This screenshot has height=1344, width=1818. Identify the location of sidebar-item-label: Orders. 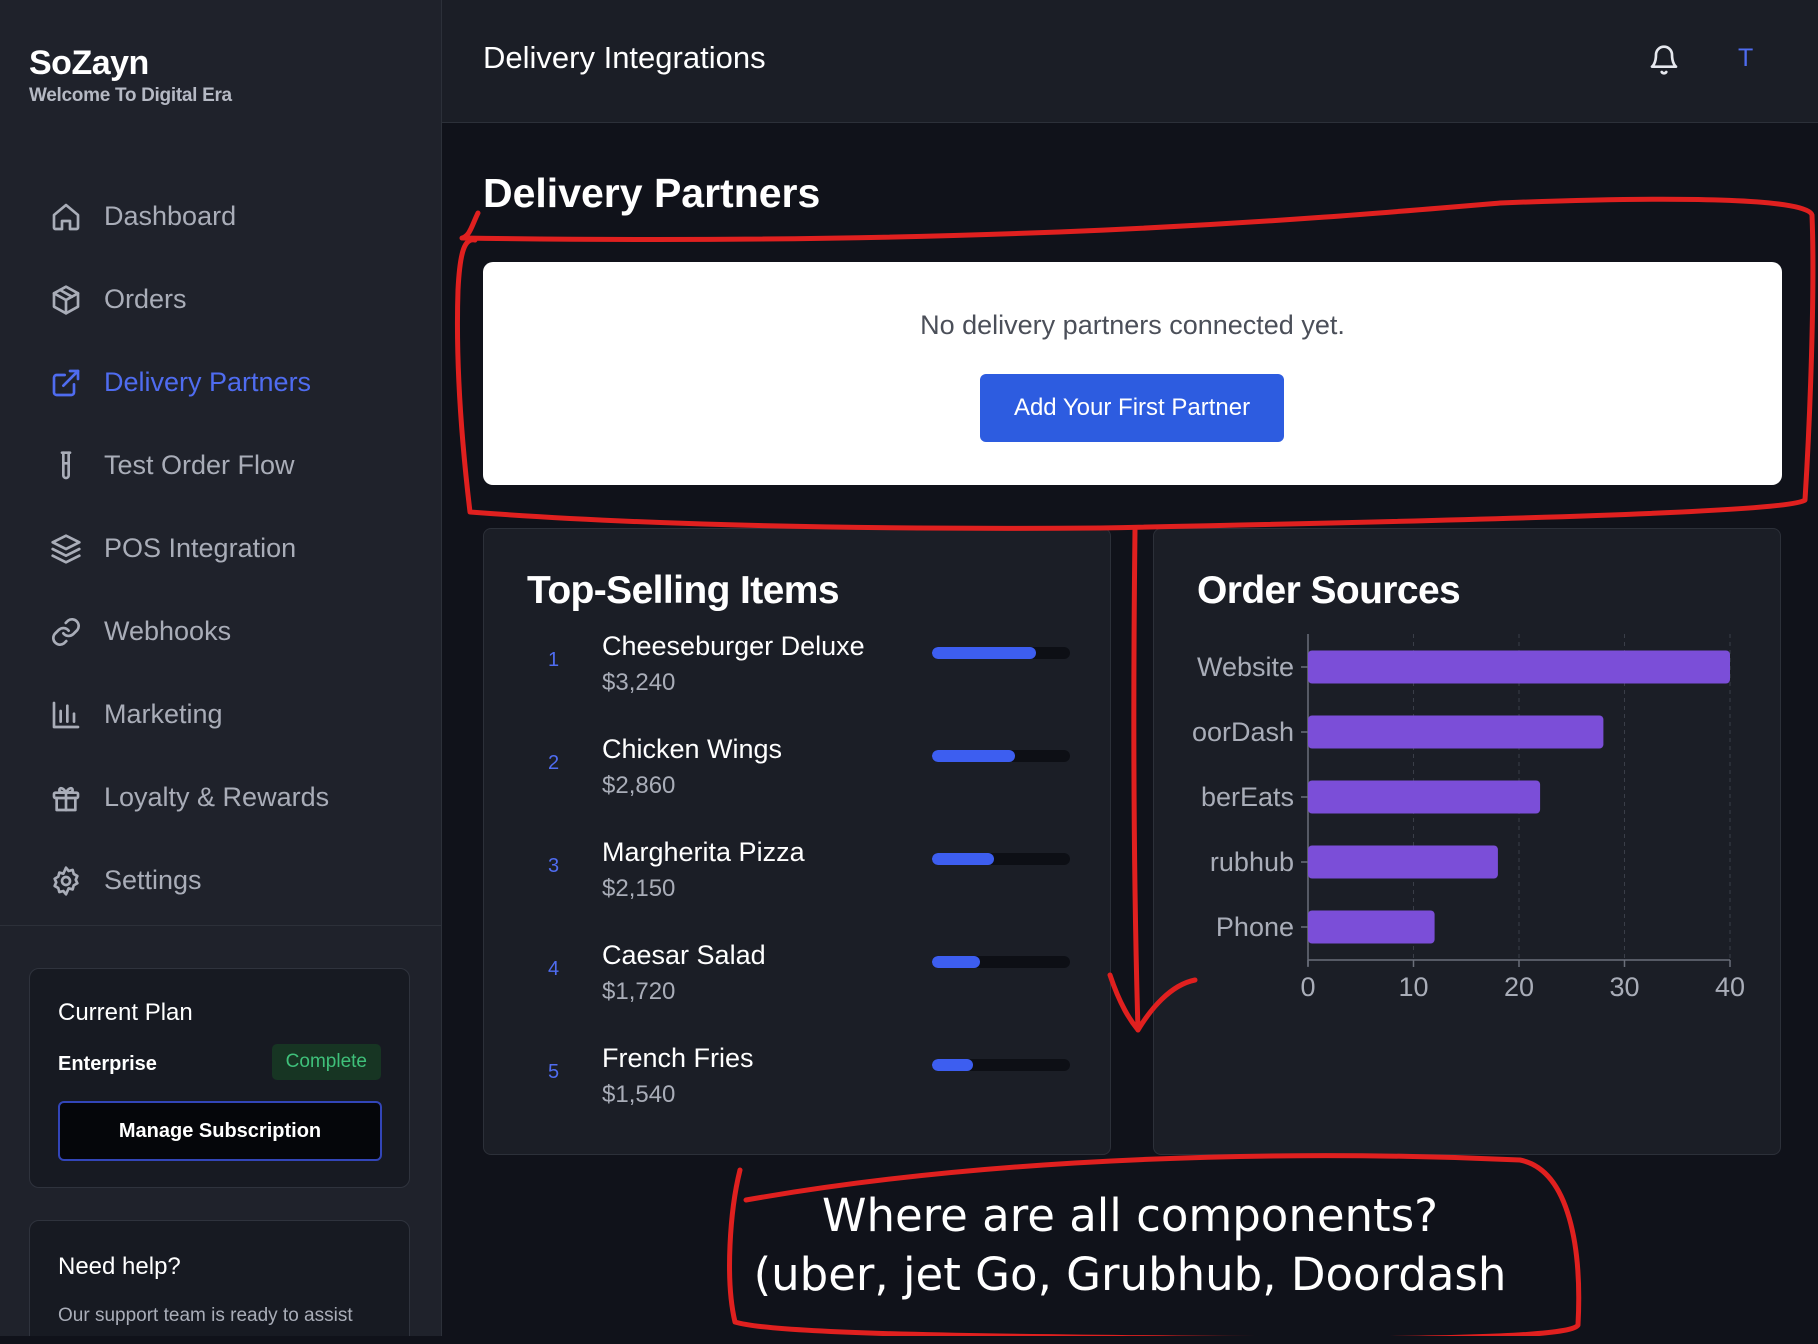
(145, 299).